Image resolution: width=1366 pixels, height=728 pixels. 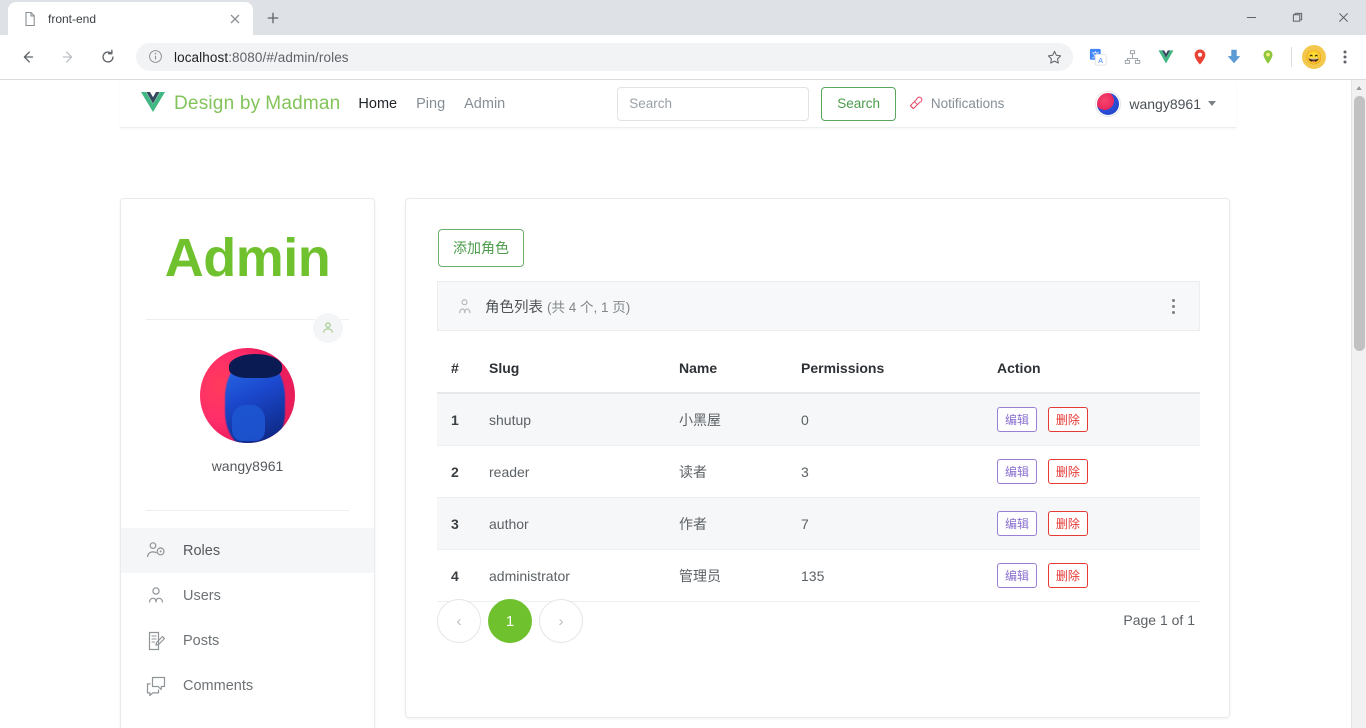 I want to click on page-info: Page 1 of 1, so click(x=1159, y=620).